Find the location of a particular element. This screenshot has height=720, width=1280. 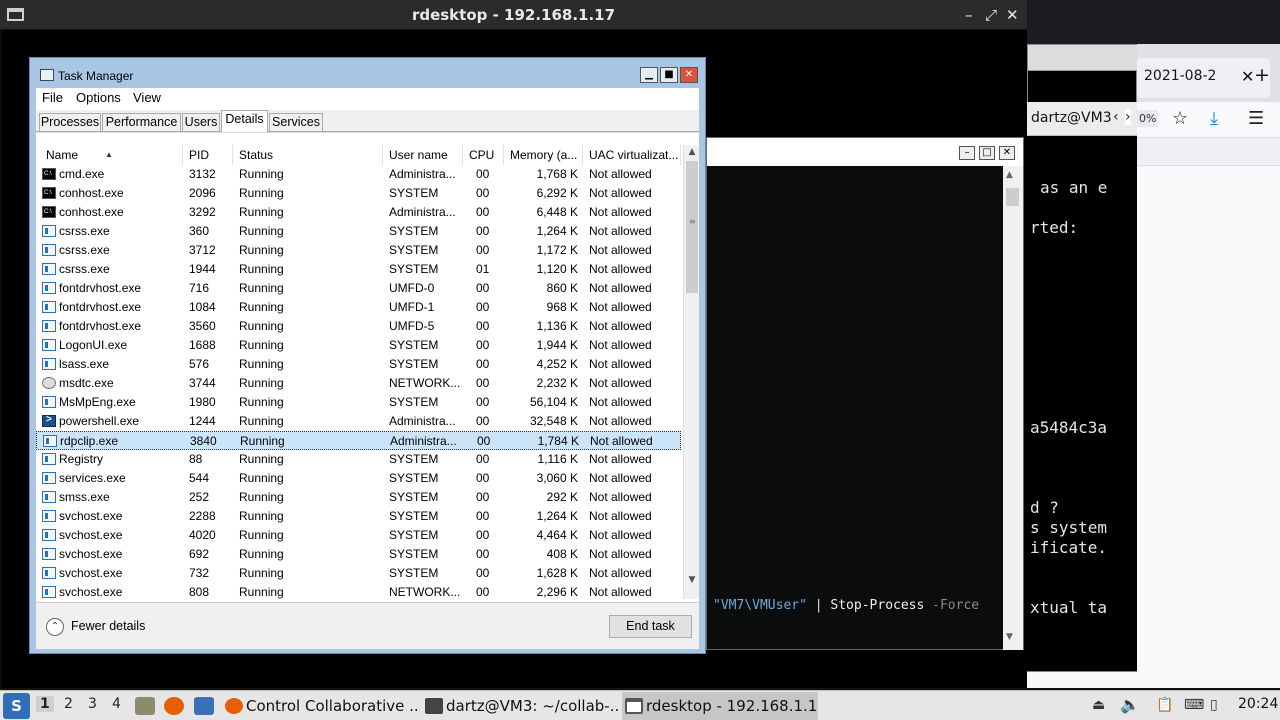

download-icon: ⤓ is located at coordinates (1214, 118).